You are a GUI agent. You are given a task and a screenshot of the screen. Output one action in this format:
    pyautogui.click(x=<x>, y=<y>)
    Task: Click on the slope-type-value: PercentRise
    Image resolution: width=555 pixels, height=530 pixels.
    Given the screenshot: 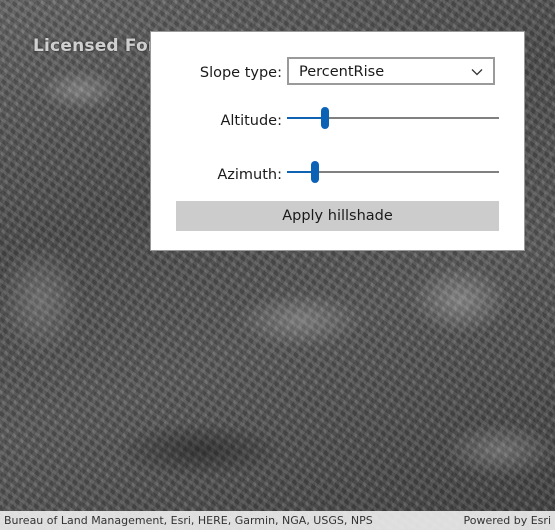 What is the action you would take?
    pyautogui.click(x=342, y=72)
    